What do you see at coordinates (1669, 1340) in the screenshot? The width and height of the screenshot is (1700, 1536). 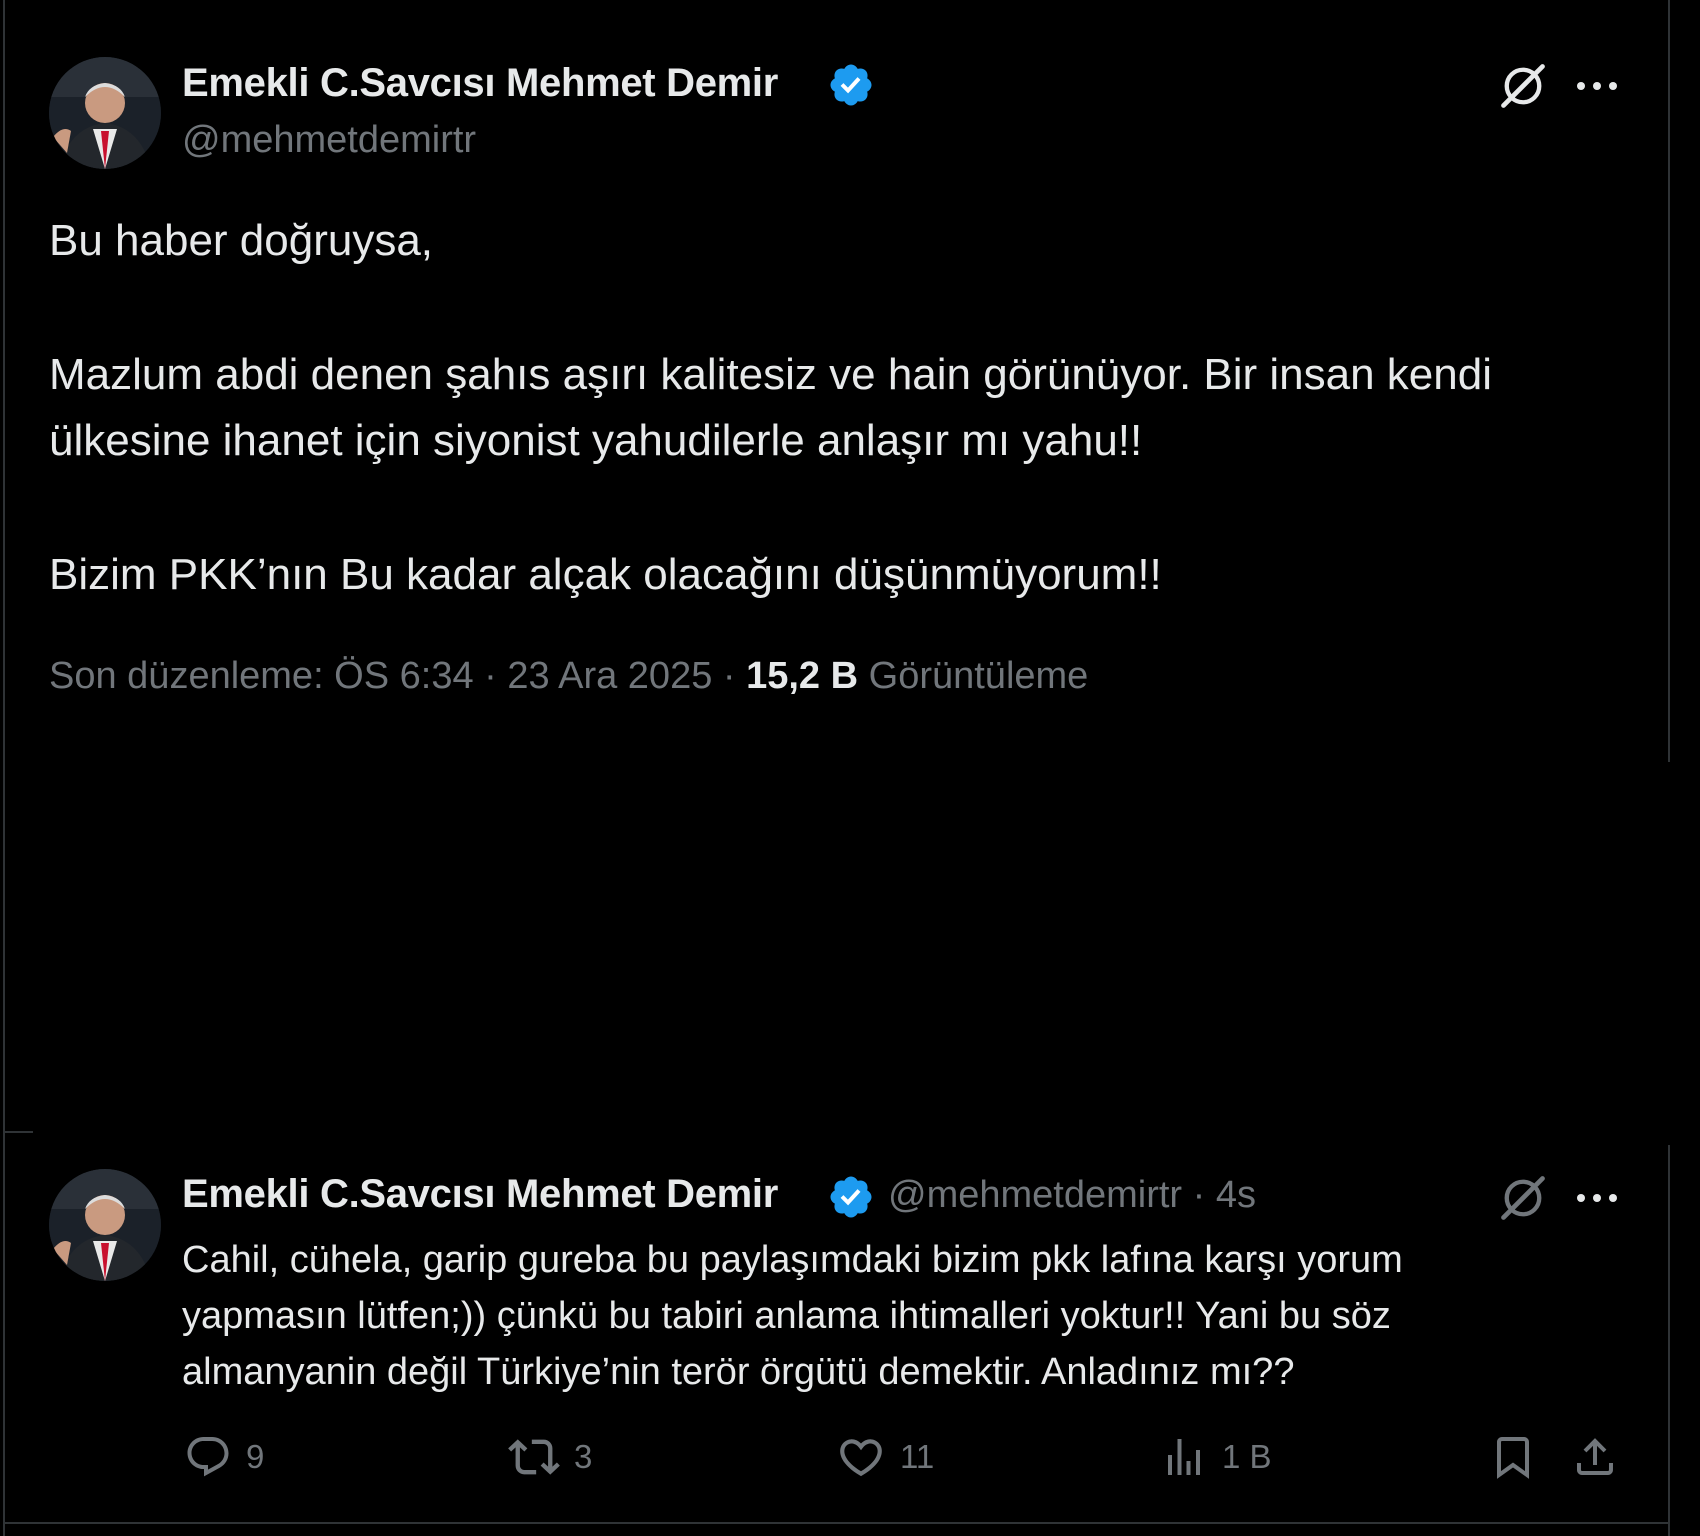 I see `right-border-bottom` at bounding box center [1669, 1340].